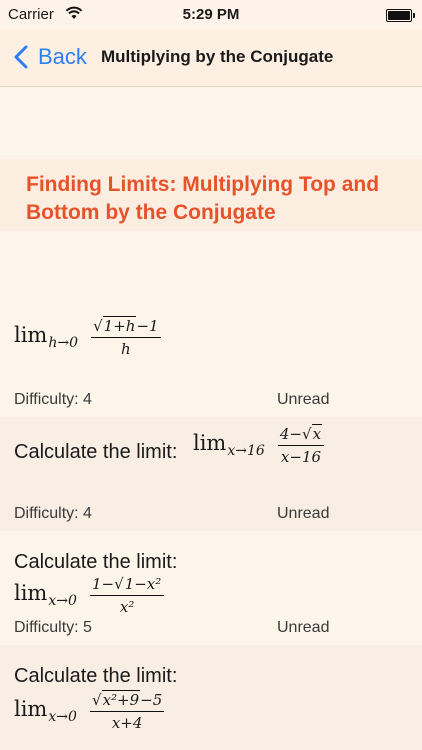 The width and height of the screenshot is (422, 750). I want to click on status-bar: Carrier 5:29 PM, so click(211, 15).